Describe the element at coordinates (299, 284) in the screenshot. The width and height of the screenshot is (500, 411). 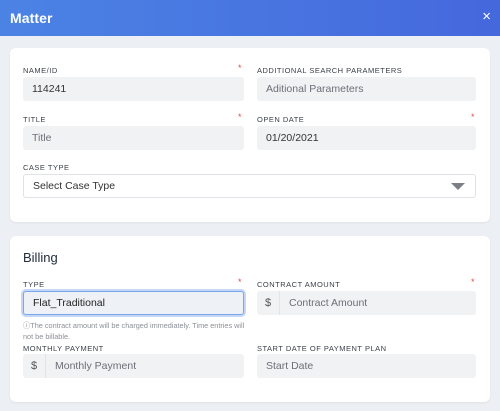
I see `contract-amount-label: CONTRACT AMOUNT` at that location.